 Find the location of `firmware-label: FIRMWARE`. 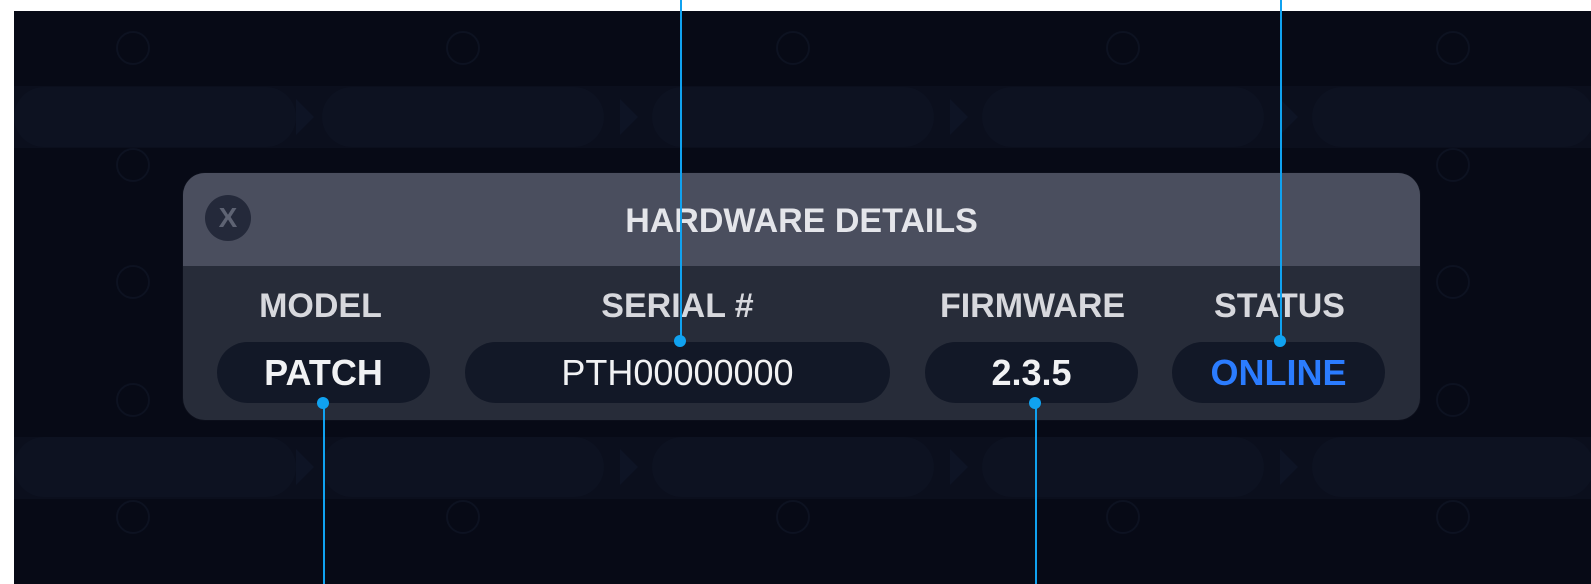

firmware-label: FIRMWARE is located at coordinates (1032, 306).